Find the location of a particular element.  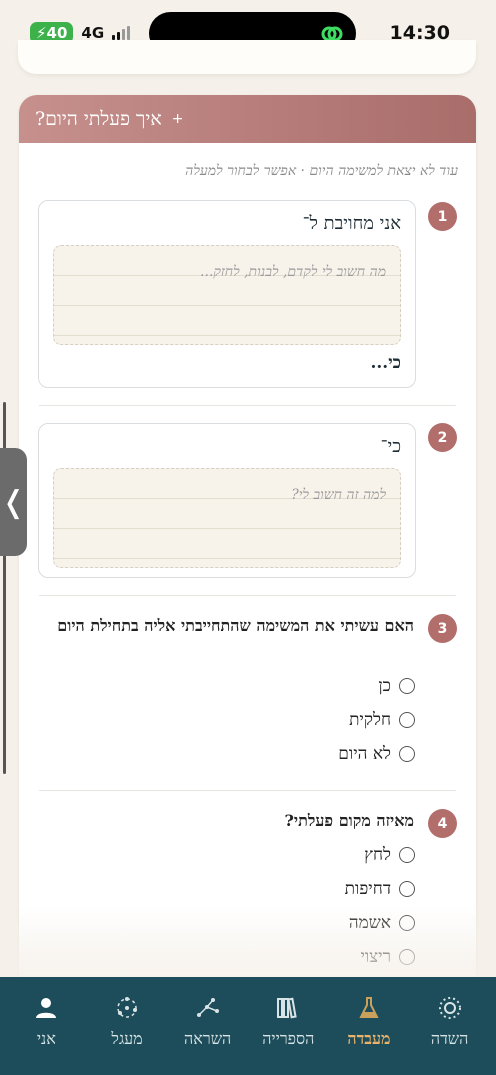

nav-label-library: הספרייה is located at coordinates (288, 1038).